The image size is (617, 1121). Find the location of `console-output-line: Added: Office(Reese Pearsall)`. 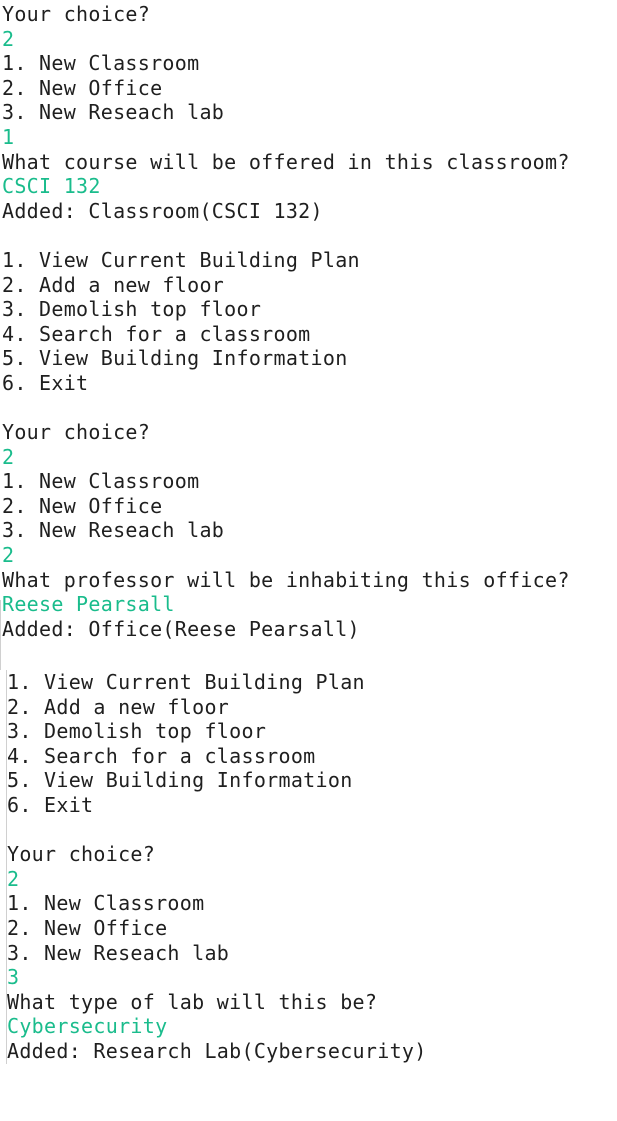

console-output-line: Added: Office(Reese Pearsall) is located at coordinates (181, 628).